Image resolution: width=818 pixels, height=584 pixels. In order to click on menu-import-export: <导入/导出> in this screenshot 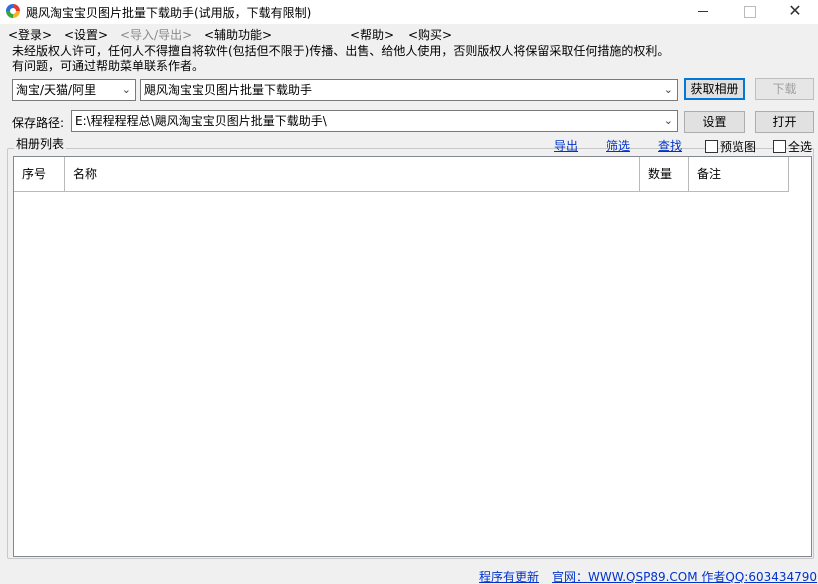, I will do `click(156, 34)`.